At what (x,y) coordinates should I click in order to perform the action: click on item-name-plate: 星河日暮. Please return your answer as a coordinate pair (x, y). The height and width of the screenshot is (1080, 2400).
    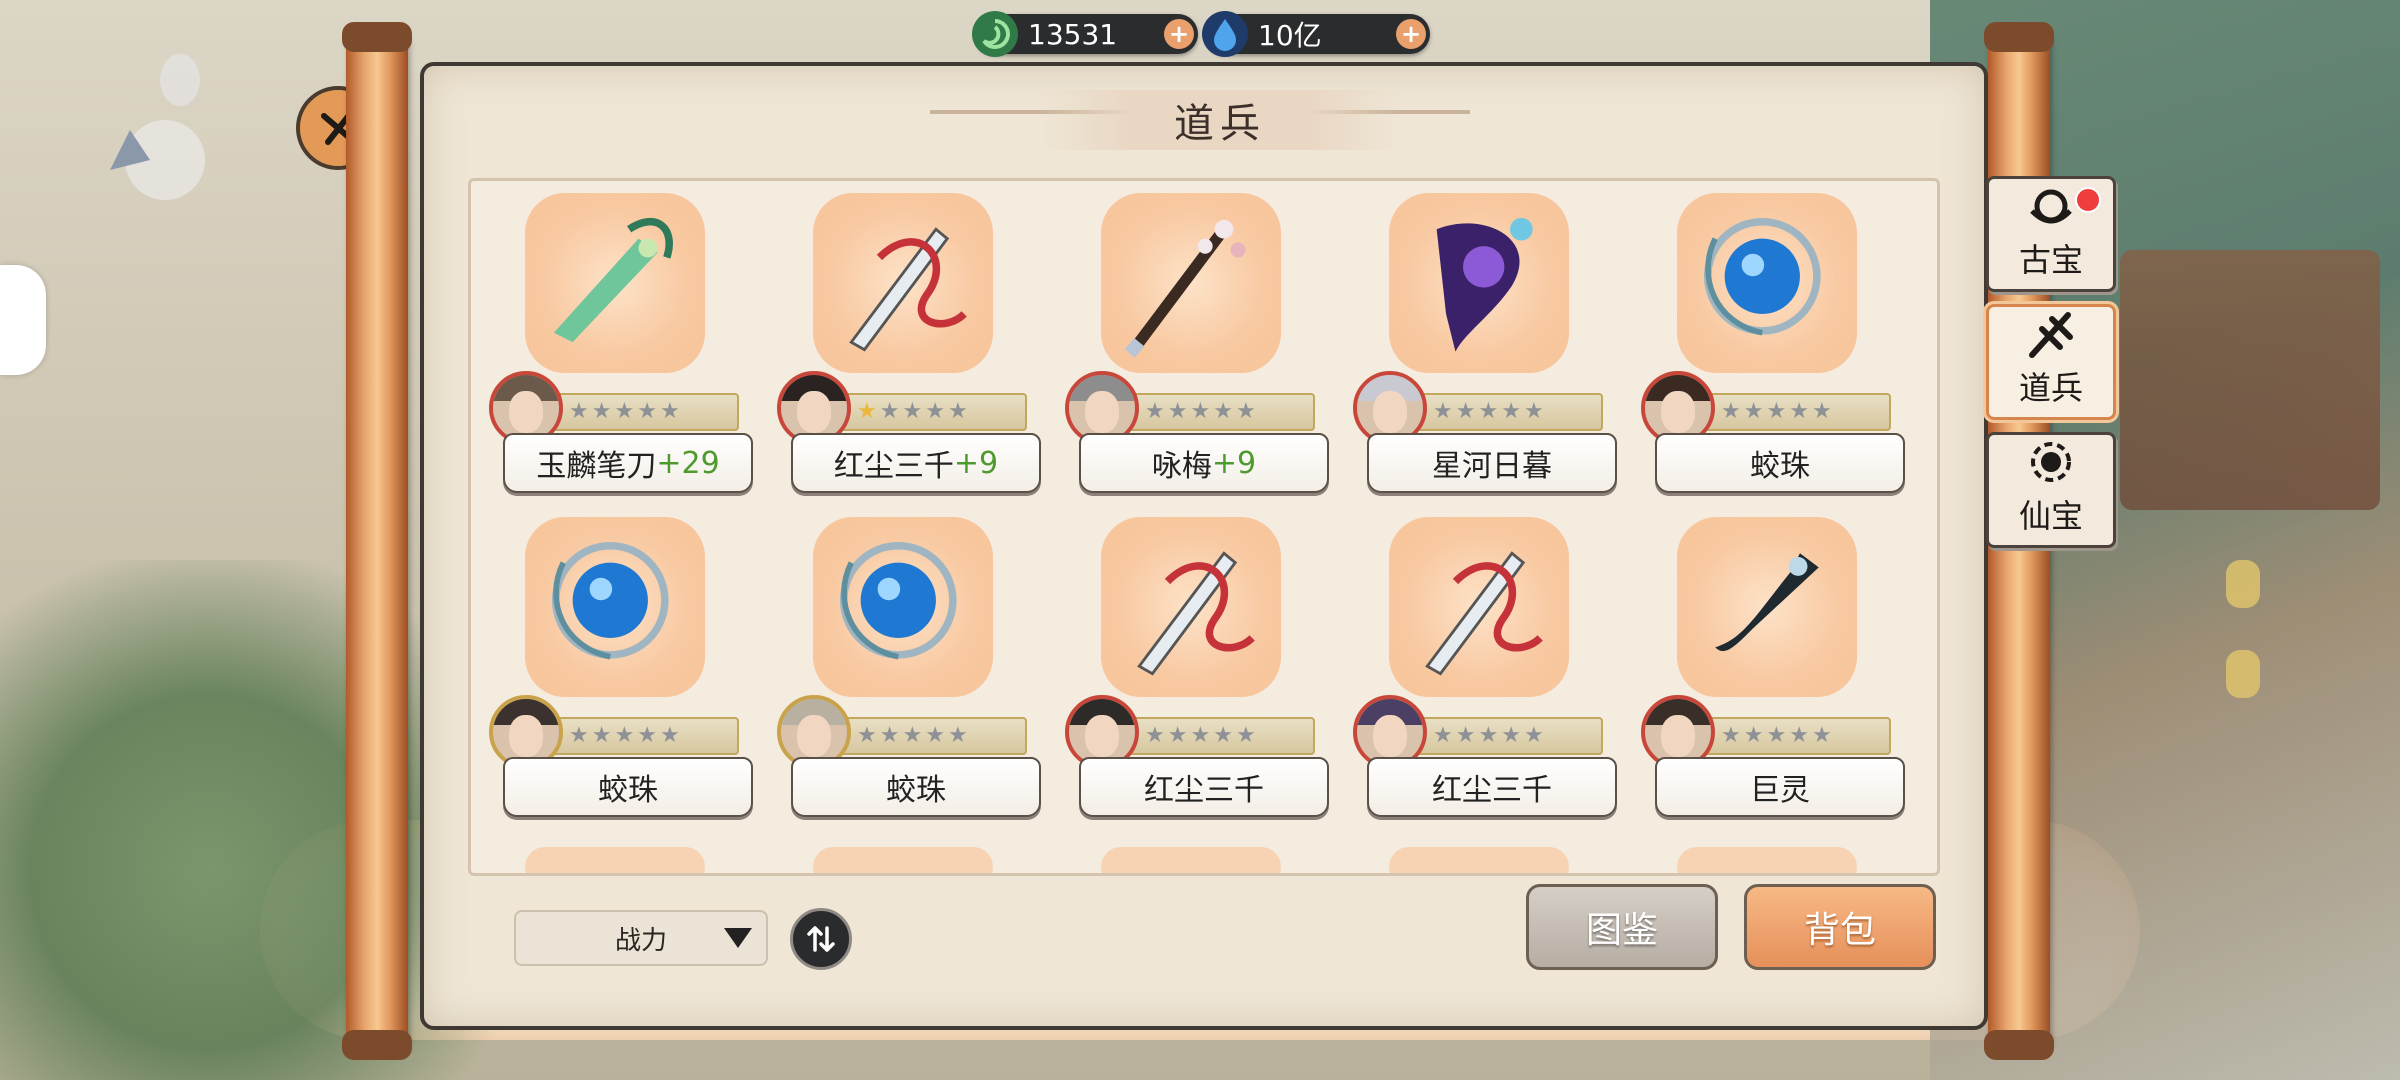
    Looking at the image, I should click on (1492, 463).